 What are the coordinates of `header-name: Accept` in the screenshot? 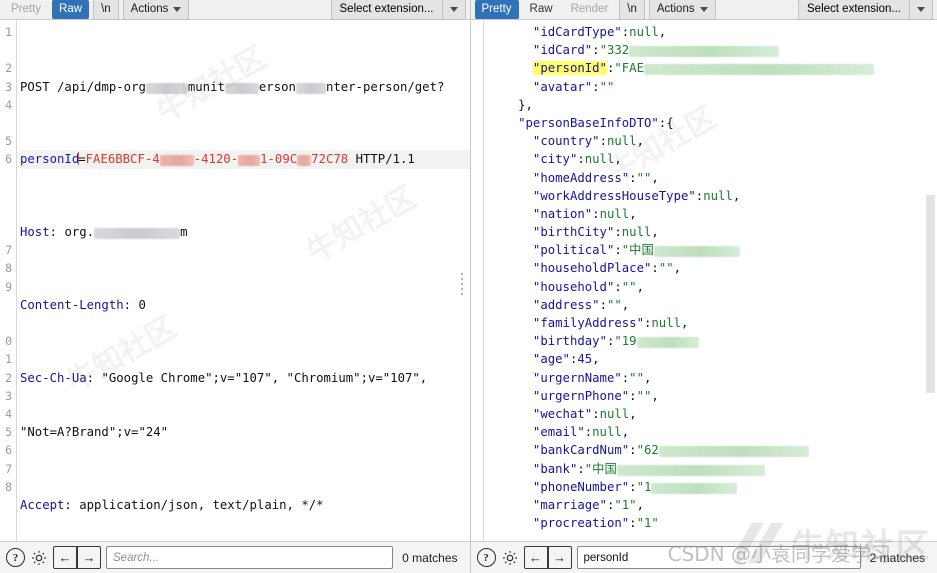 It's located at (42, 505).